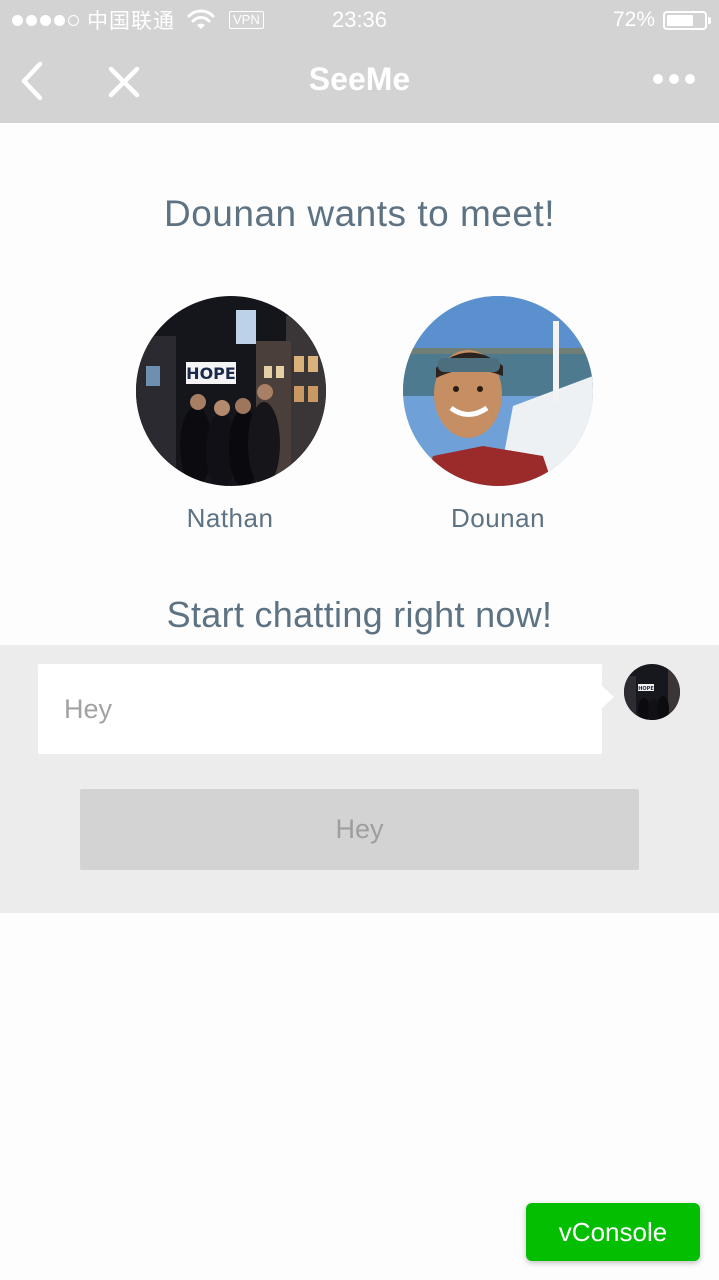 This screenshot has width=719, height=1280. Describe the element at coordinates (661, 20) in the screenshot. I see `status-right: 72%` at that location.